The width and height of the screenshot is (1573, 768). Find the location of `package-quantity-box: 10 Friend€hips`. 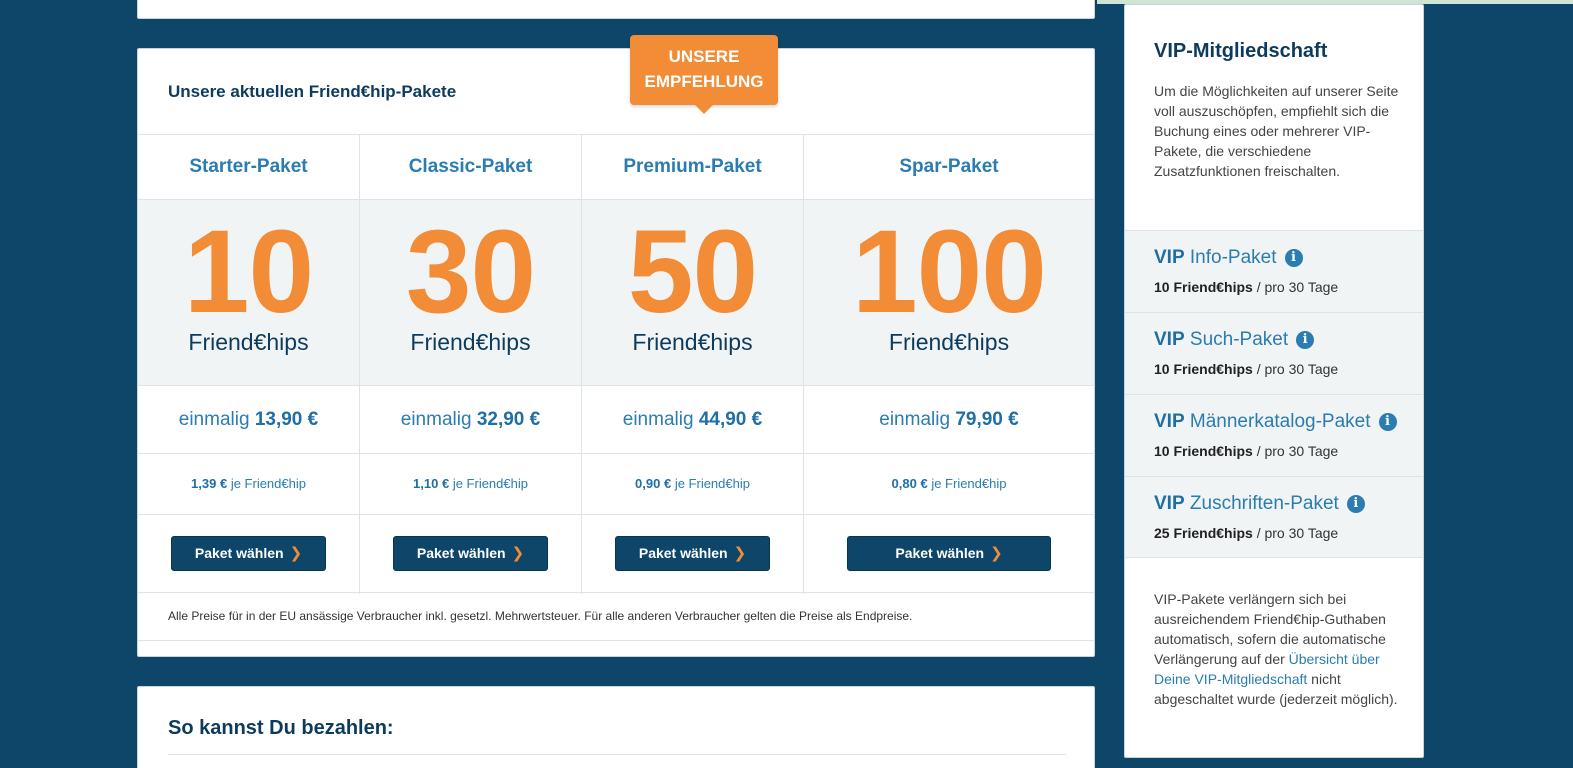

package-quantity-box: 10 Friend€hips is located at coordinates (248, 293).